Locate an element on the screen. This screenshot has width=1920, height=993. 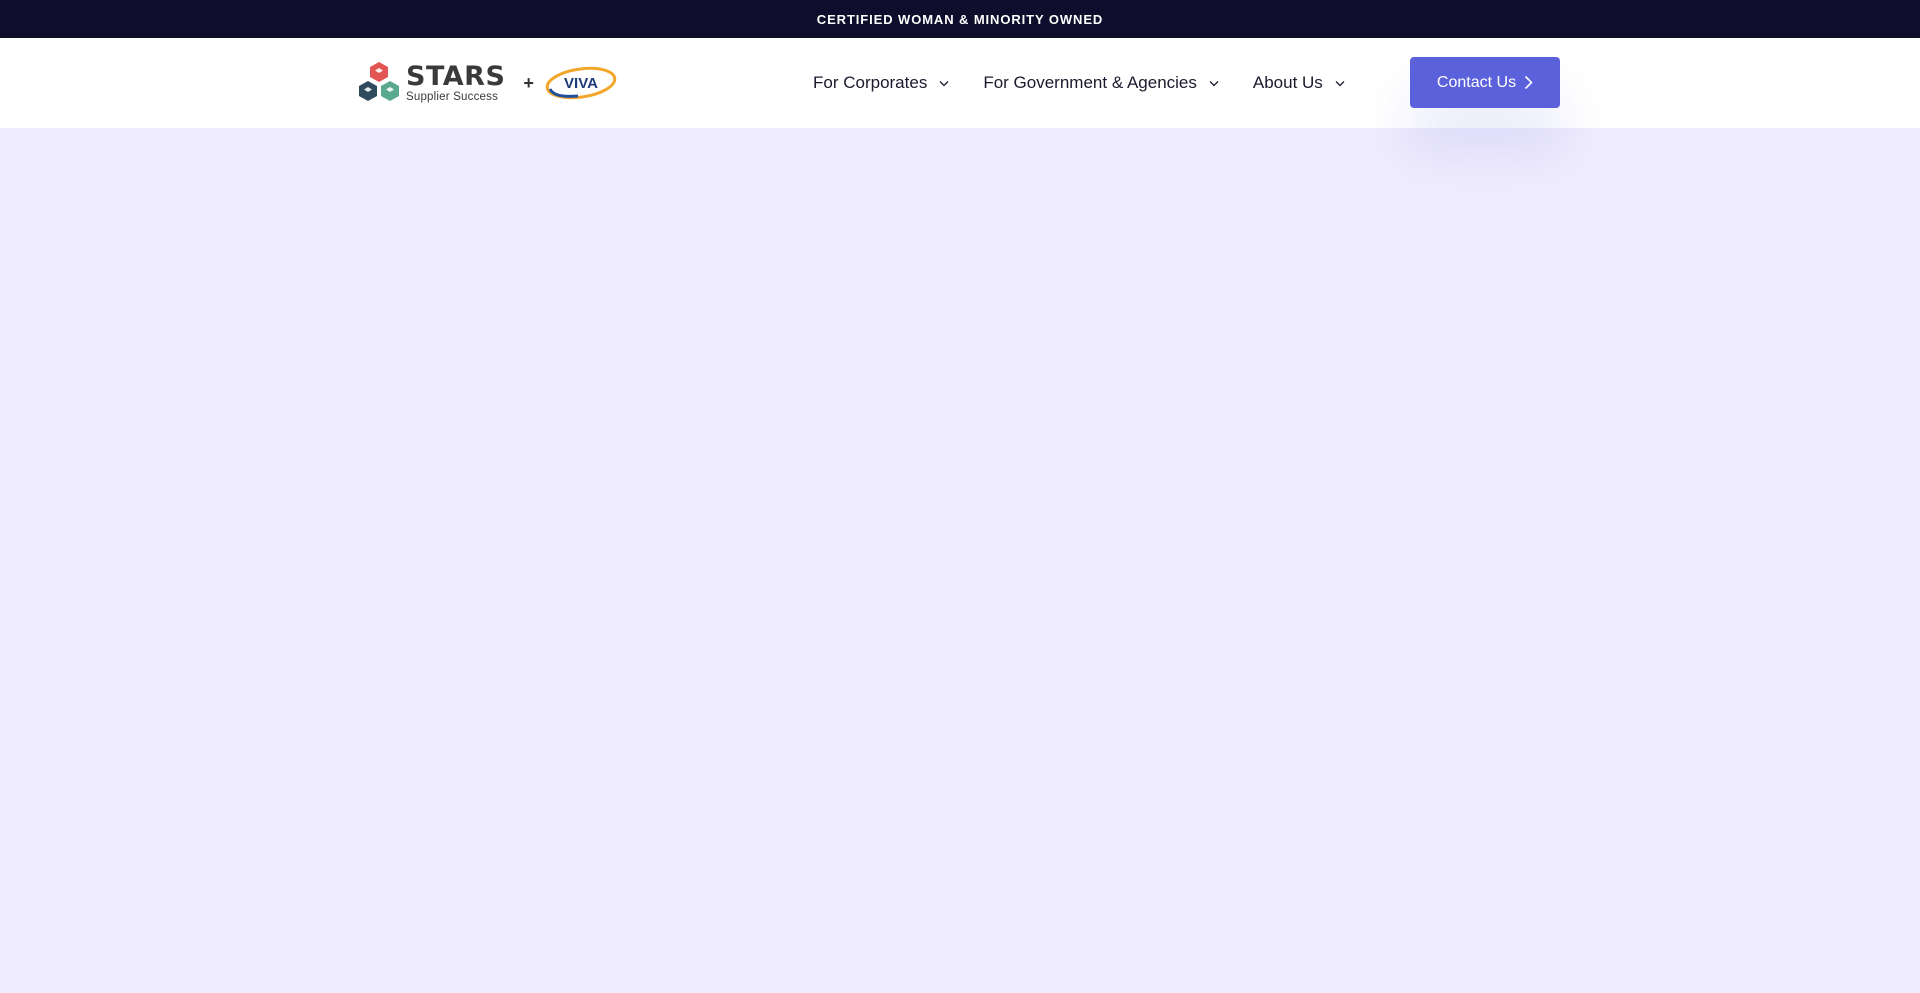
nav-label: For Government & Agencies is located at coordinates (1090, 82).